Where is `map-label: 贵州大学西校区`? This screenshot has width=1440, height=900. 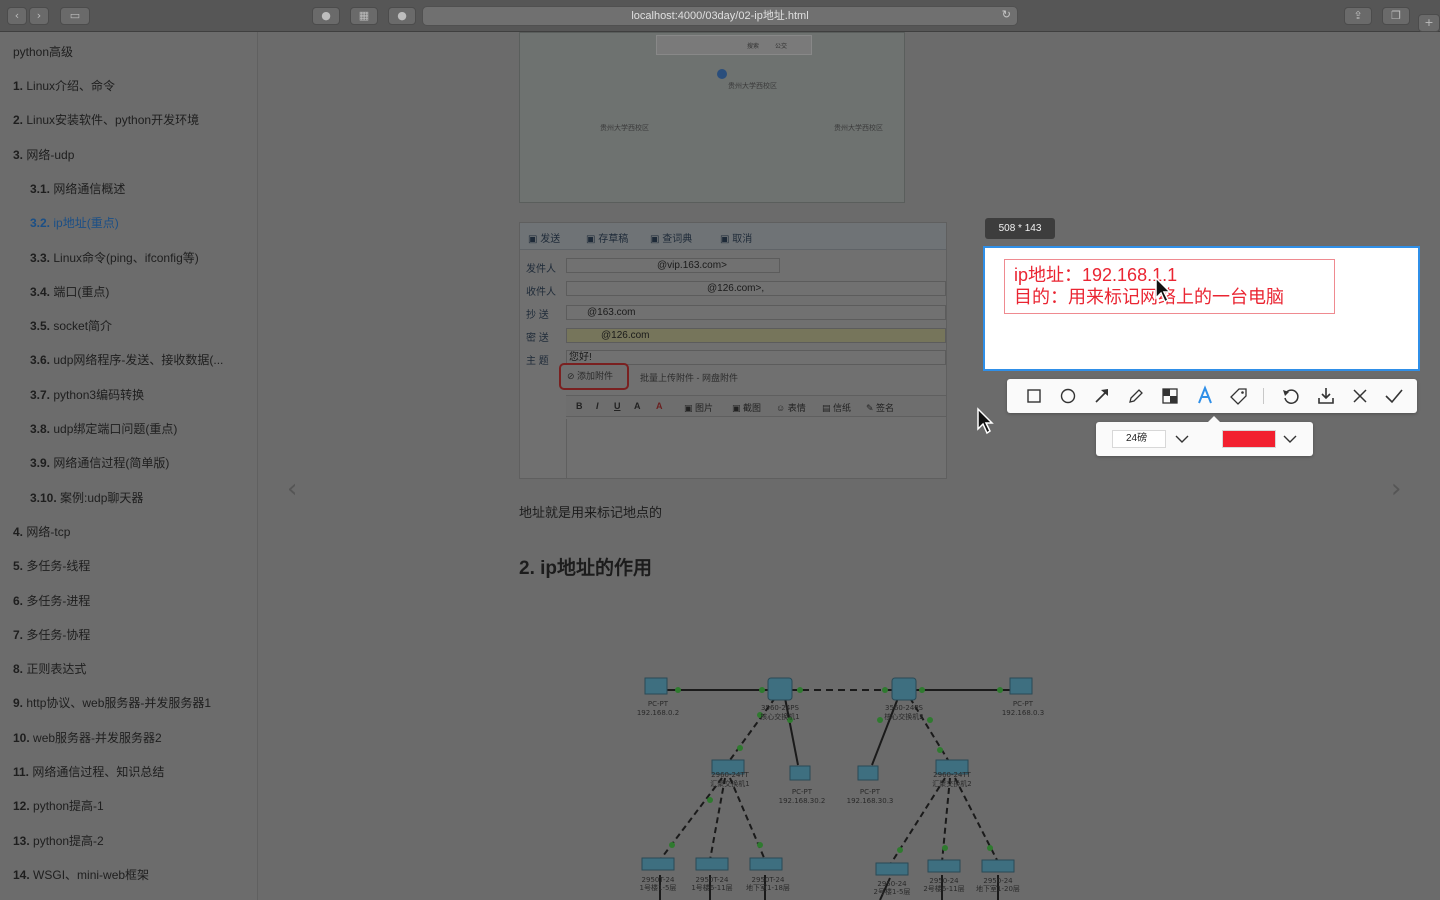
map-label: 贵州大学西校区 is located at coordinates (752, 86).